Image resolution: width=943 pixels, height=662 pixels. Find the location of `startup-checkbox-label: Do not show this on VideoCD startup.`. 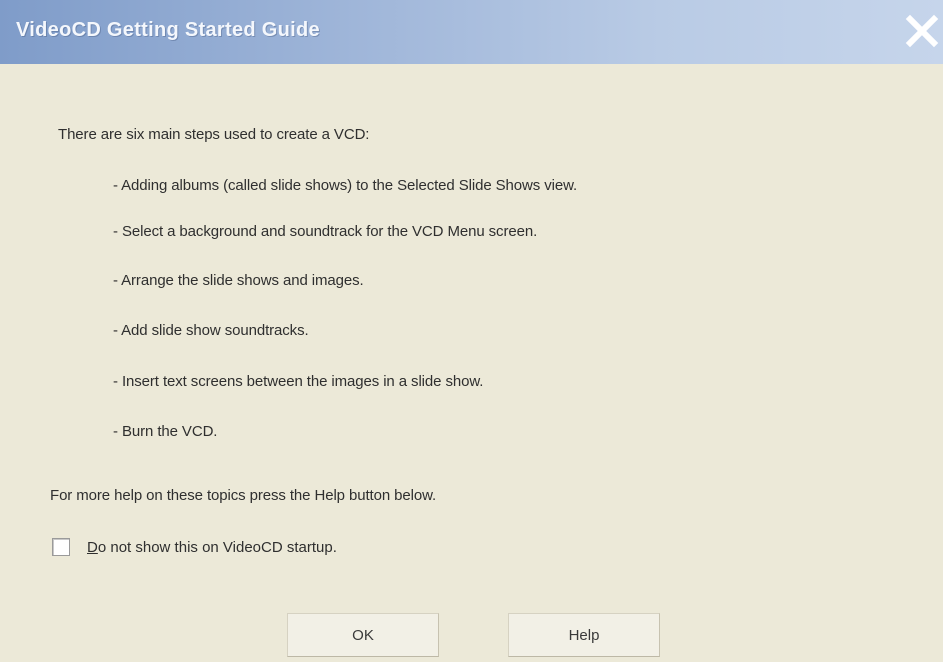

startup-checkbox-label: Do not show this on VideoCD startup. is located at coordinates (212, 547).